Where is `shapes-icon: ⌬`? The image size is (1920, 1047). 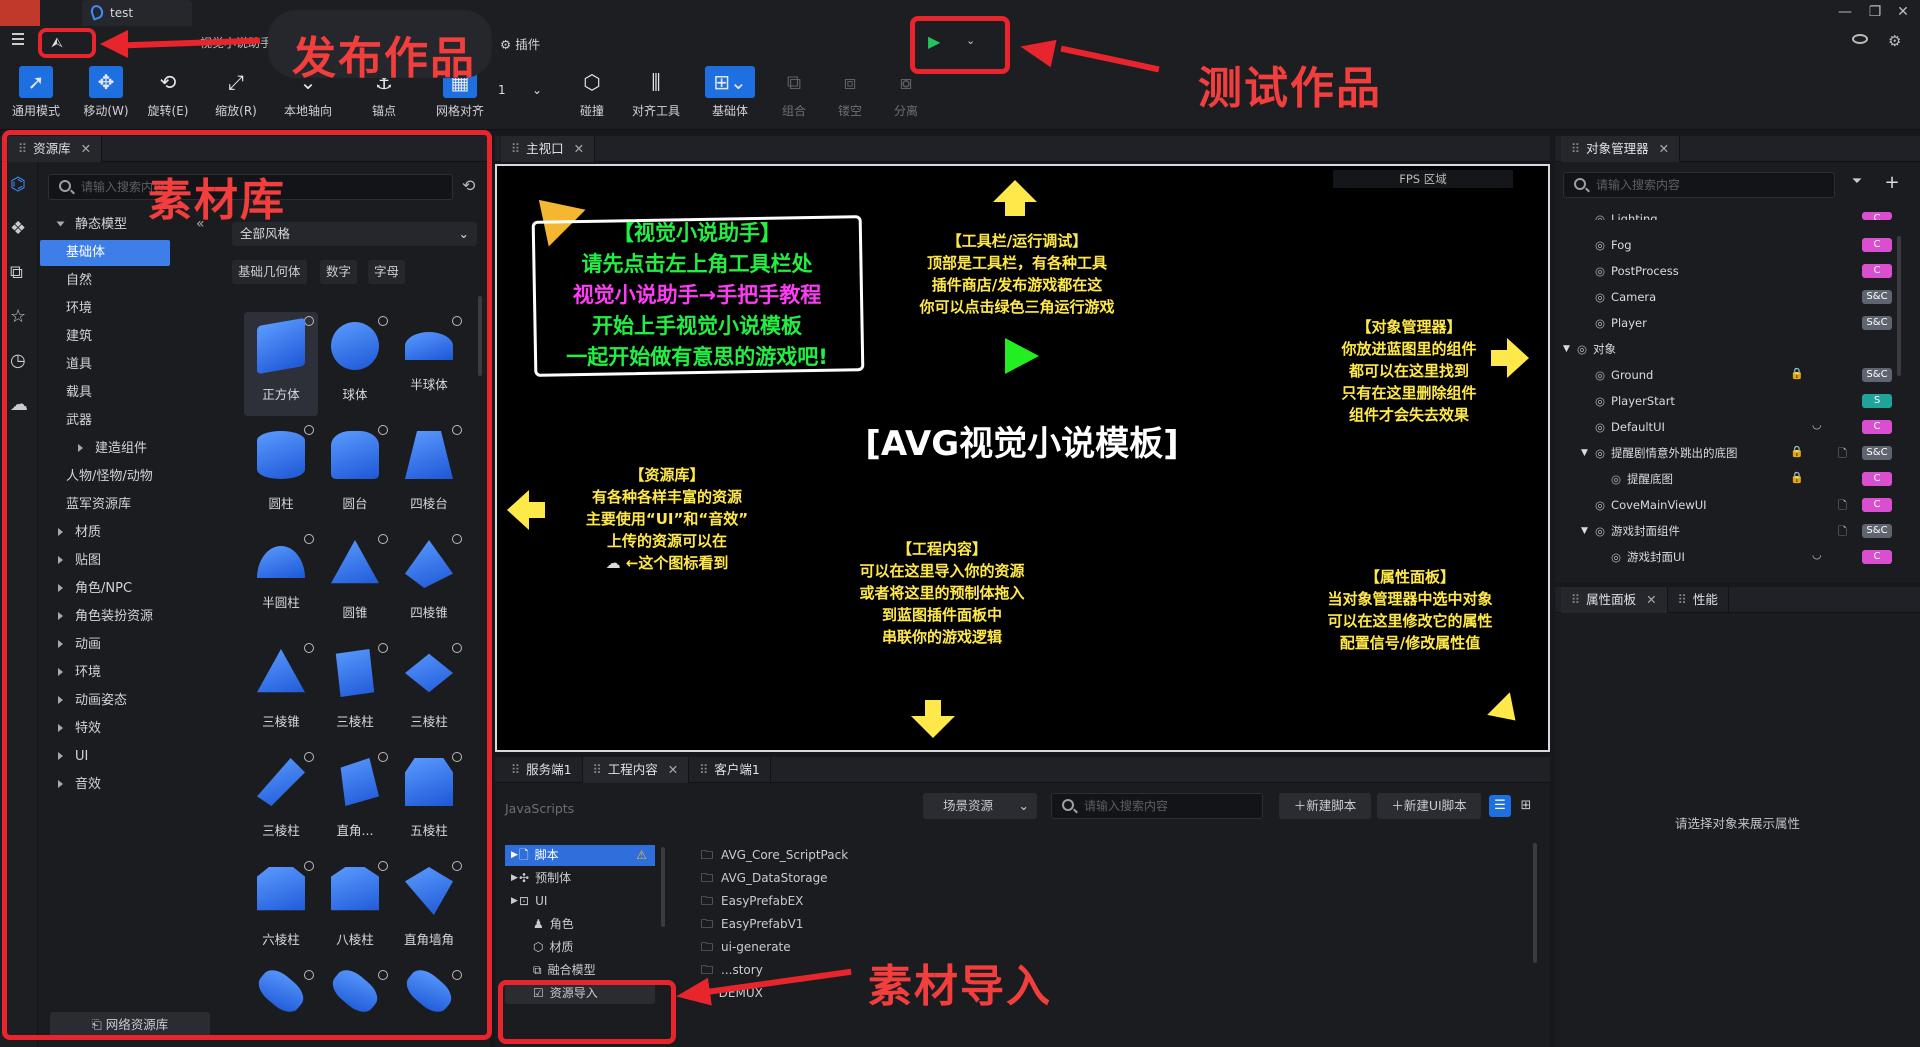 shapes-icon: ⌬ is located at coordinates (18, 184).